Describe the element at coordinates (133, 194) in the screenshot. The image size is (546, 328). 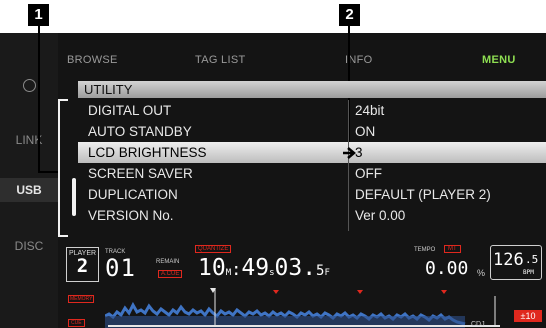
I see `row-label: DUPLICATION` at that location.